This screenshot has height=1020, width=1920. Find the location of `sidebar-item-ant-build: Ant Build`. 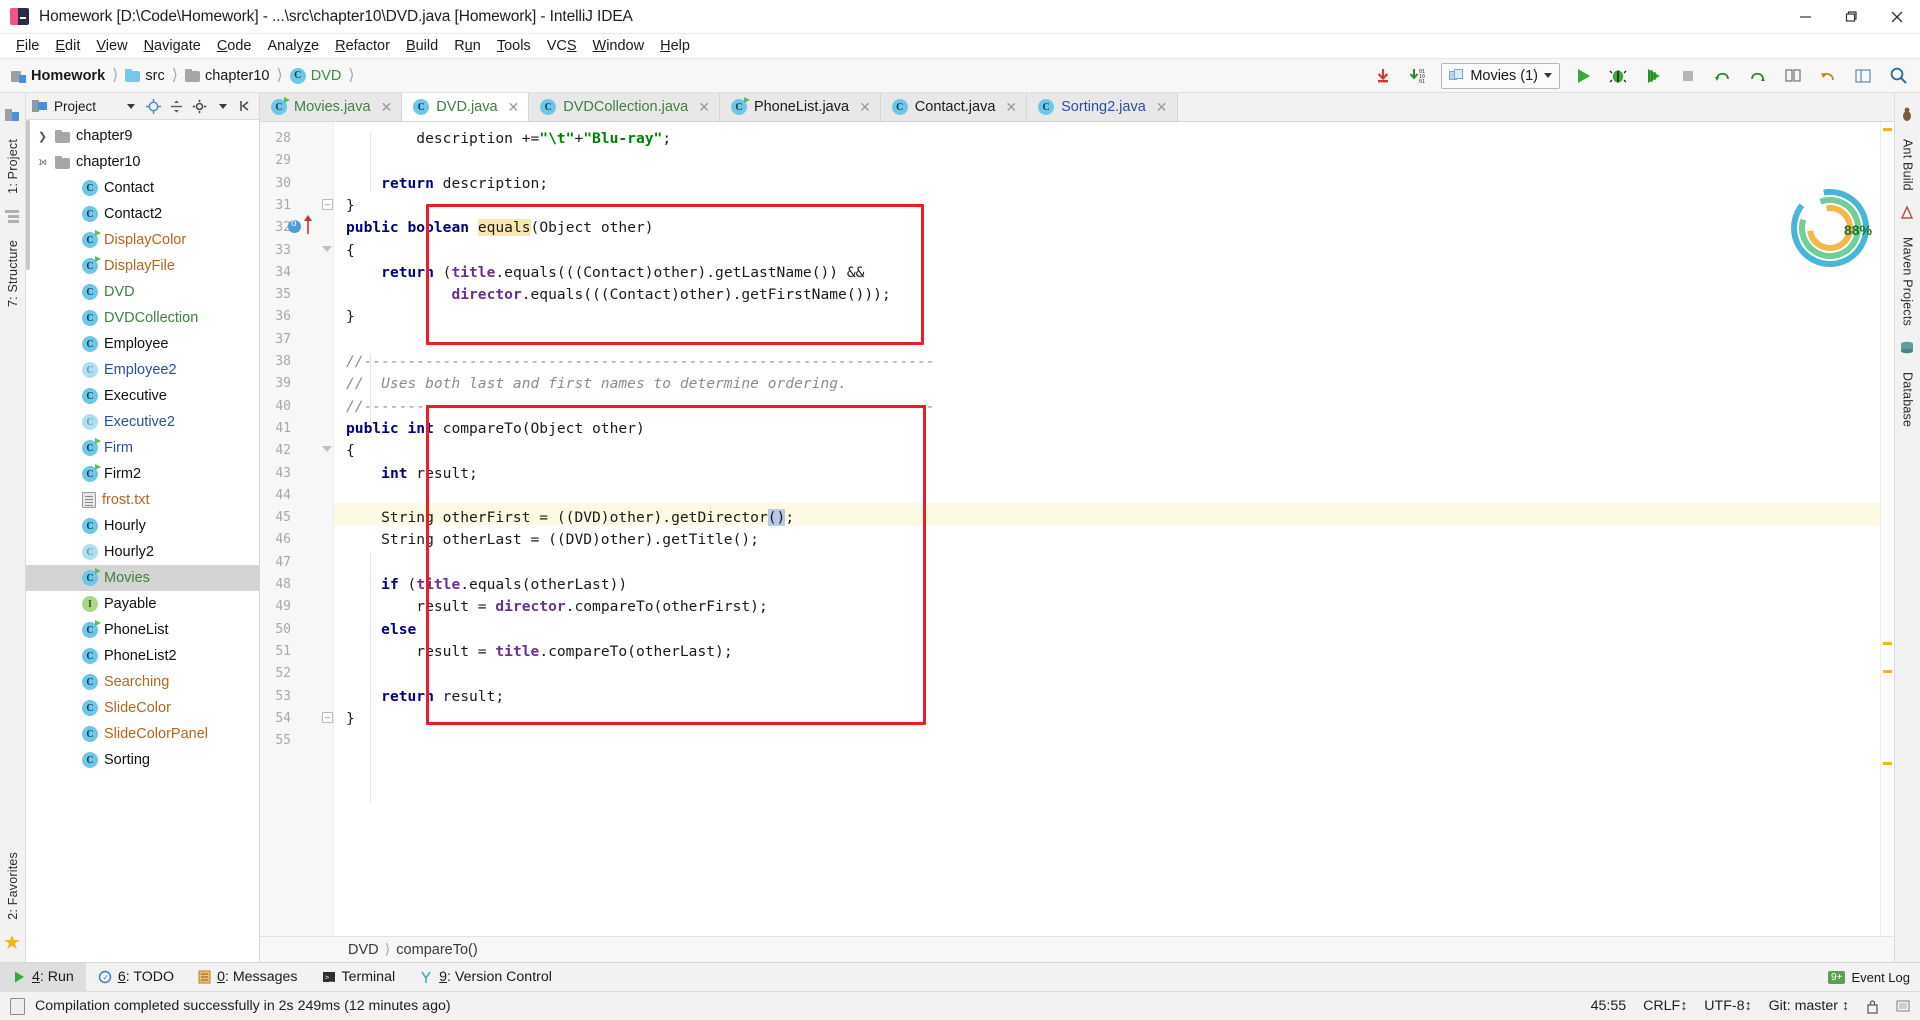

sidebar-item-ant-build: Ant Build is located at coordinates (1908, 165).